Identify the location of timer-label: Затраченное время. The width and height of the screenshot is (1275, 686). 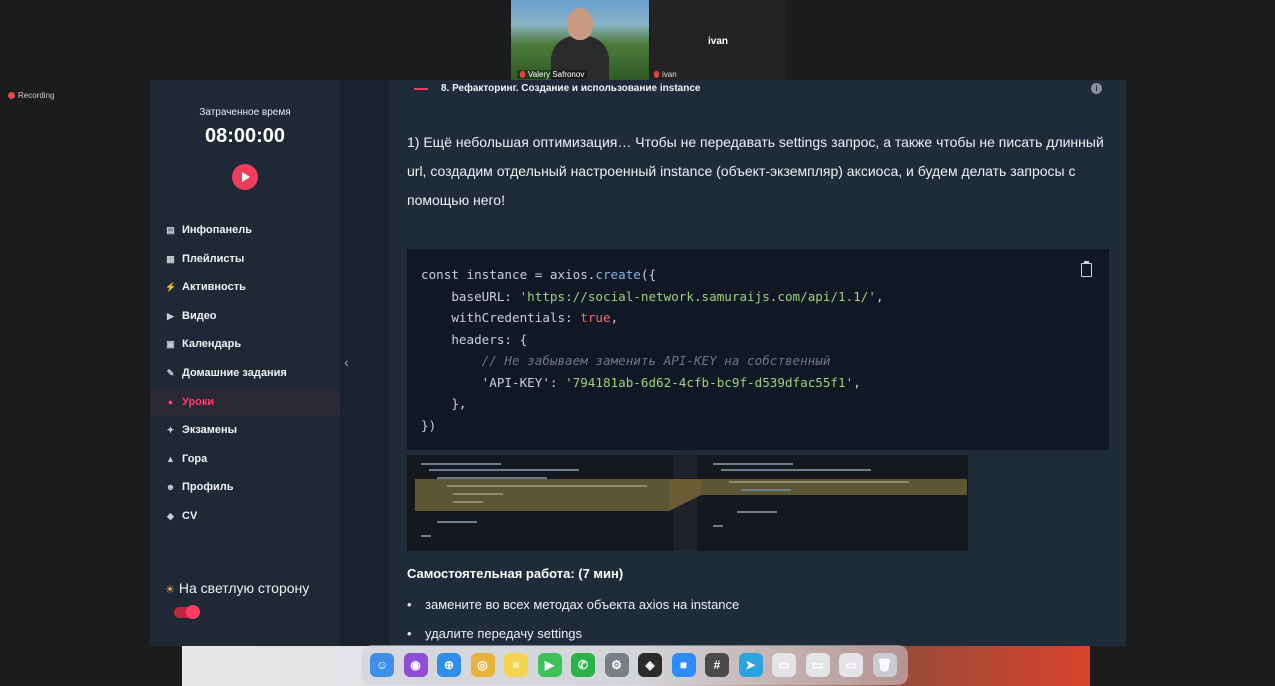
(245, 112).